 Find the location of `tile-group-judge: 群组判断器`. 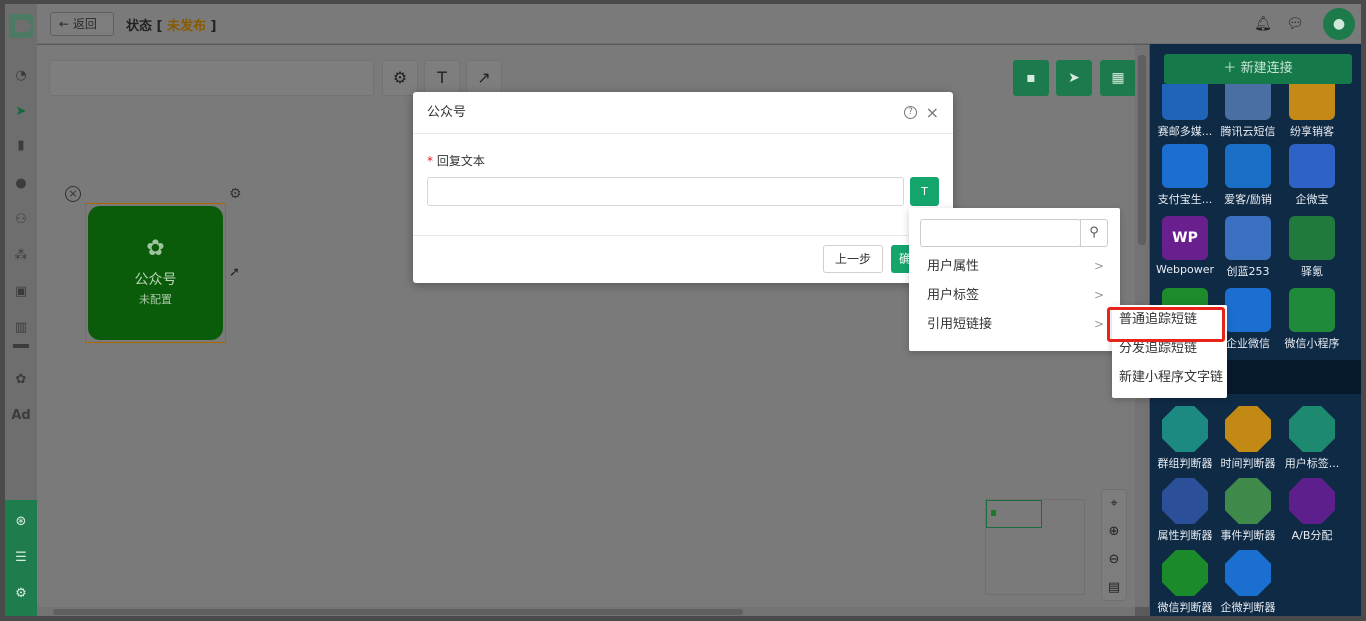

tile-group-judge: 群组判断器 is located at coordinates (1185, 438).